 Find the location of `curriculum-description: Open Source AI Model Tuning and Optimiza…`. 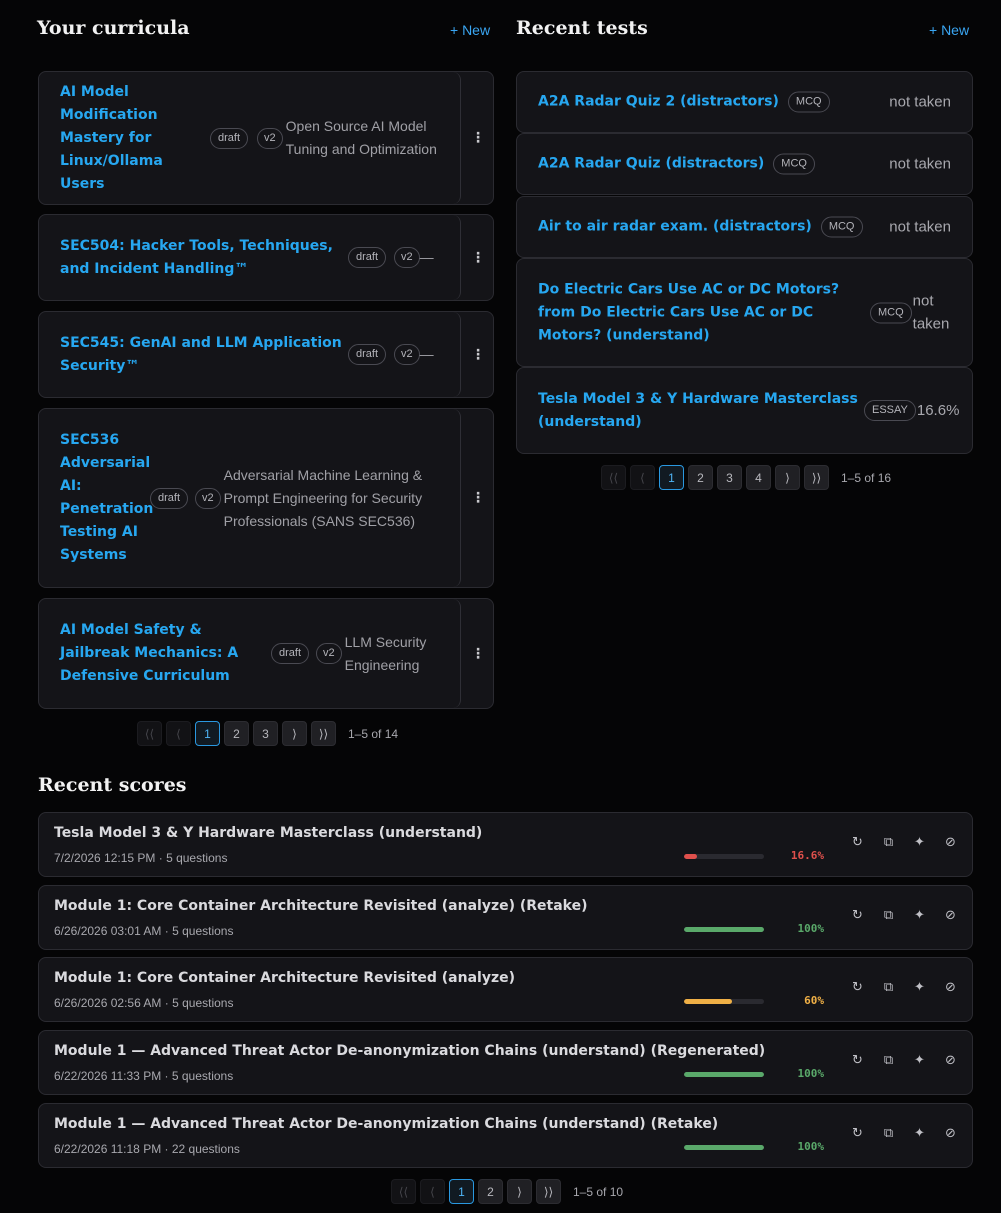

curriculum-description: Open Source AI Model Tuning and Optimiza… is located at coordinates (361, 137).